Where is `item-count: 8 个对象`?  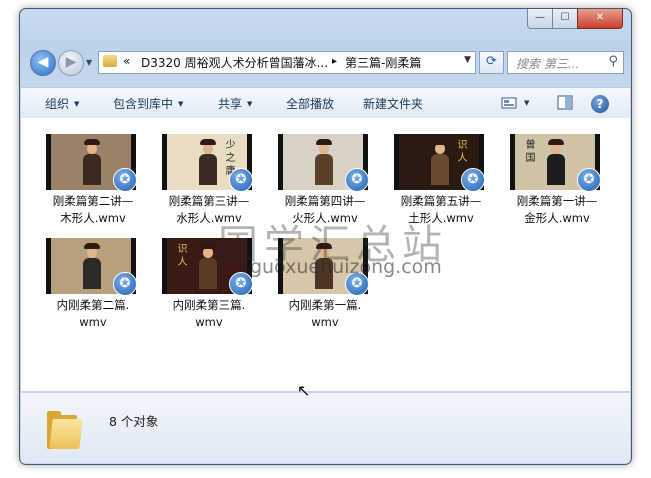 item-count: 8 个对象 is located at coordinates (134, 421).